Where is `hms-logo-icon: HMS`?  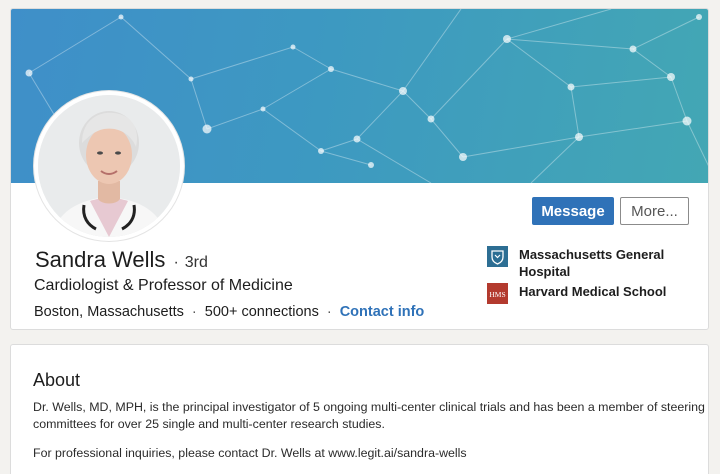
hms-logo-icon: HMS is located at coordinates (497, 293).